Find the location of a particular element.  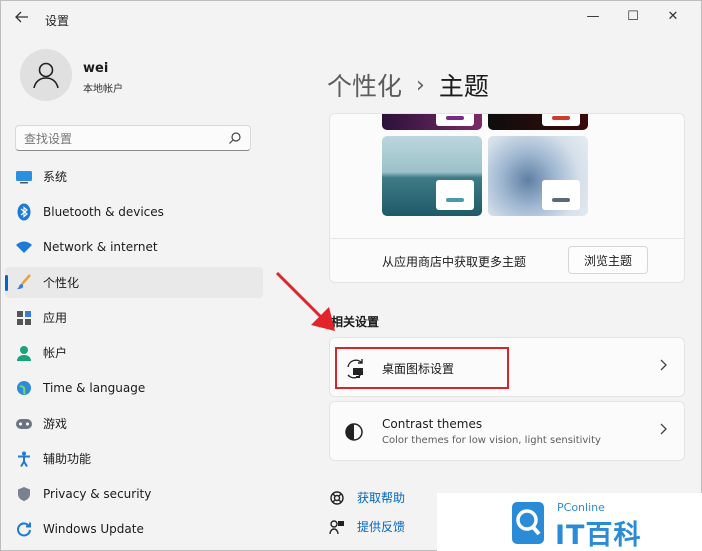

sidebar-item-windows-update: Windows Update is located at coordinates (134, 529).